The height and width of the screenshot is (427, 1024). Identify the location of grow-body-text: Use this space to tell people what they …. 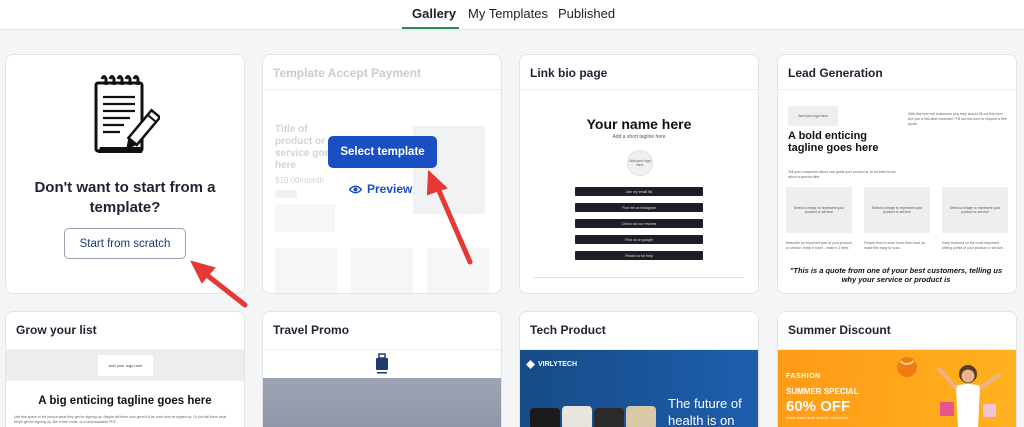
(120, 419).